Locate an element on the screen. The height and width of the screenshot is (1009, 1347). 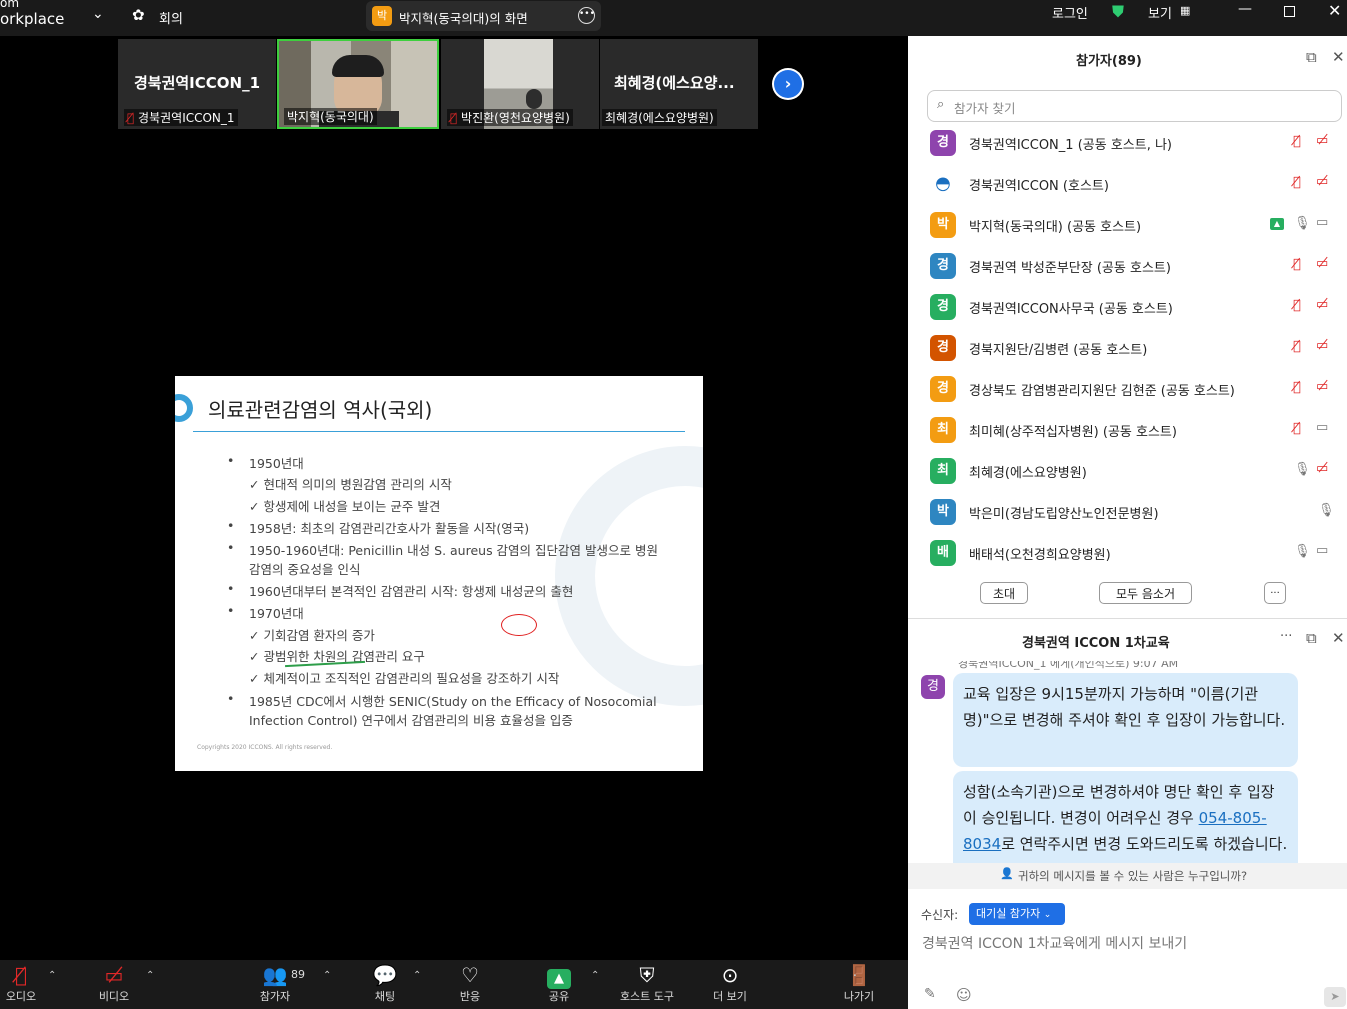
slide-line: Infection Control) 연구에서 감염관리의 비용 효율성을 입증 is located at coordinates (411, 720).